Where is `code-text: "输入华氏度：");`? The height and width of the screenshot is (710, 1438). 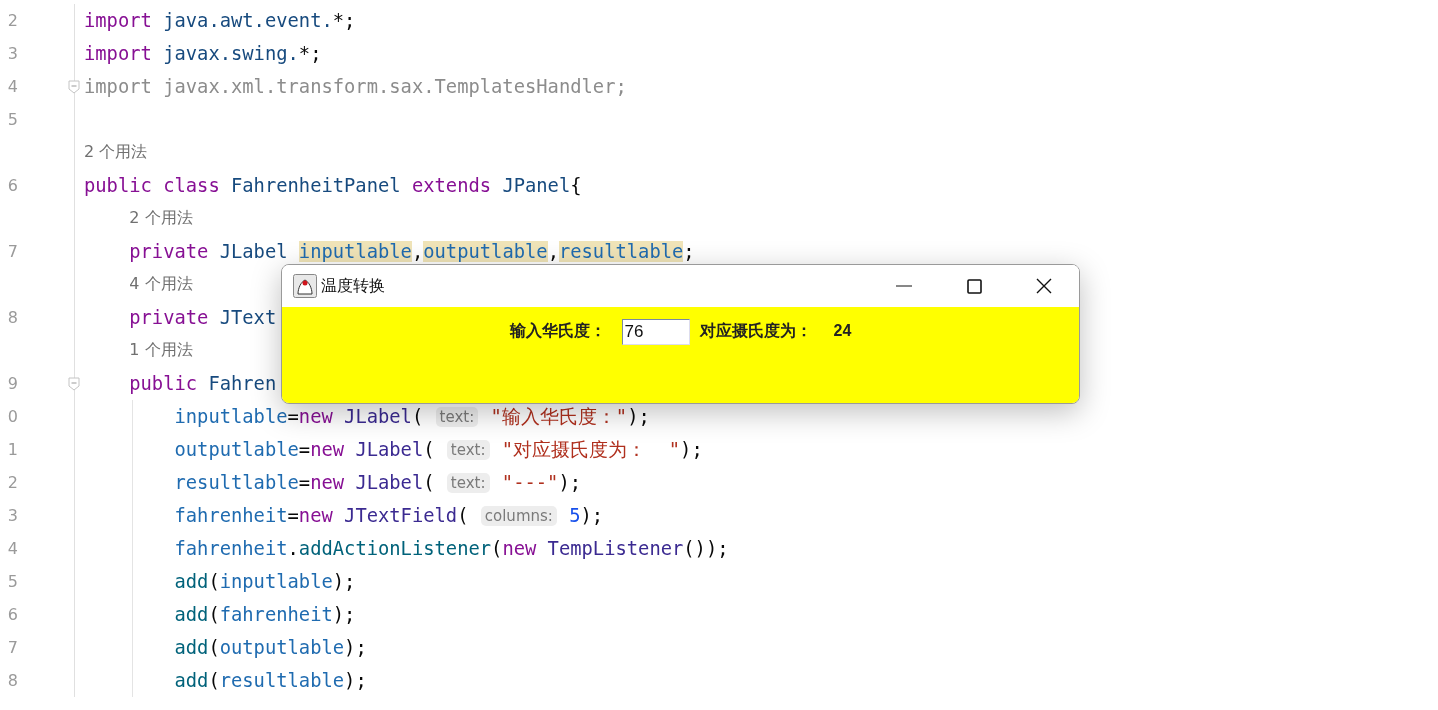
code-text: "输入华氏度："); is located at coordinates (569, 416).